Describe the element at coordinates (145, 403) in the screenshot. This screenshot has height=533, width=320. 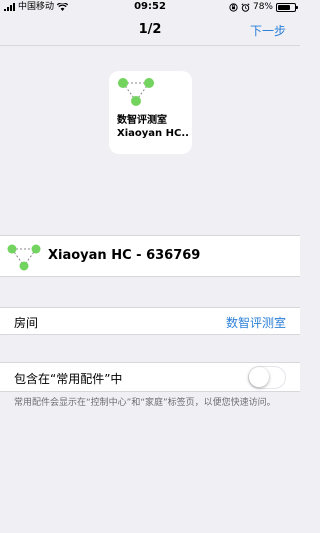
I see `favorites-footnote: 常用配件会显示在“控制中心”和“家庭”标签页，以便您快速访问。` at that location.